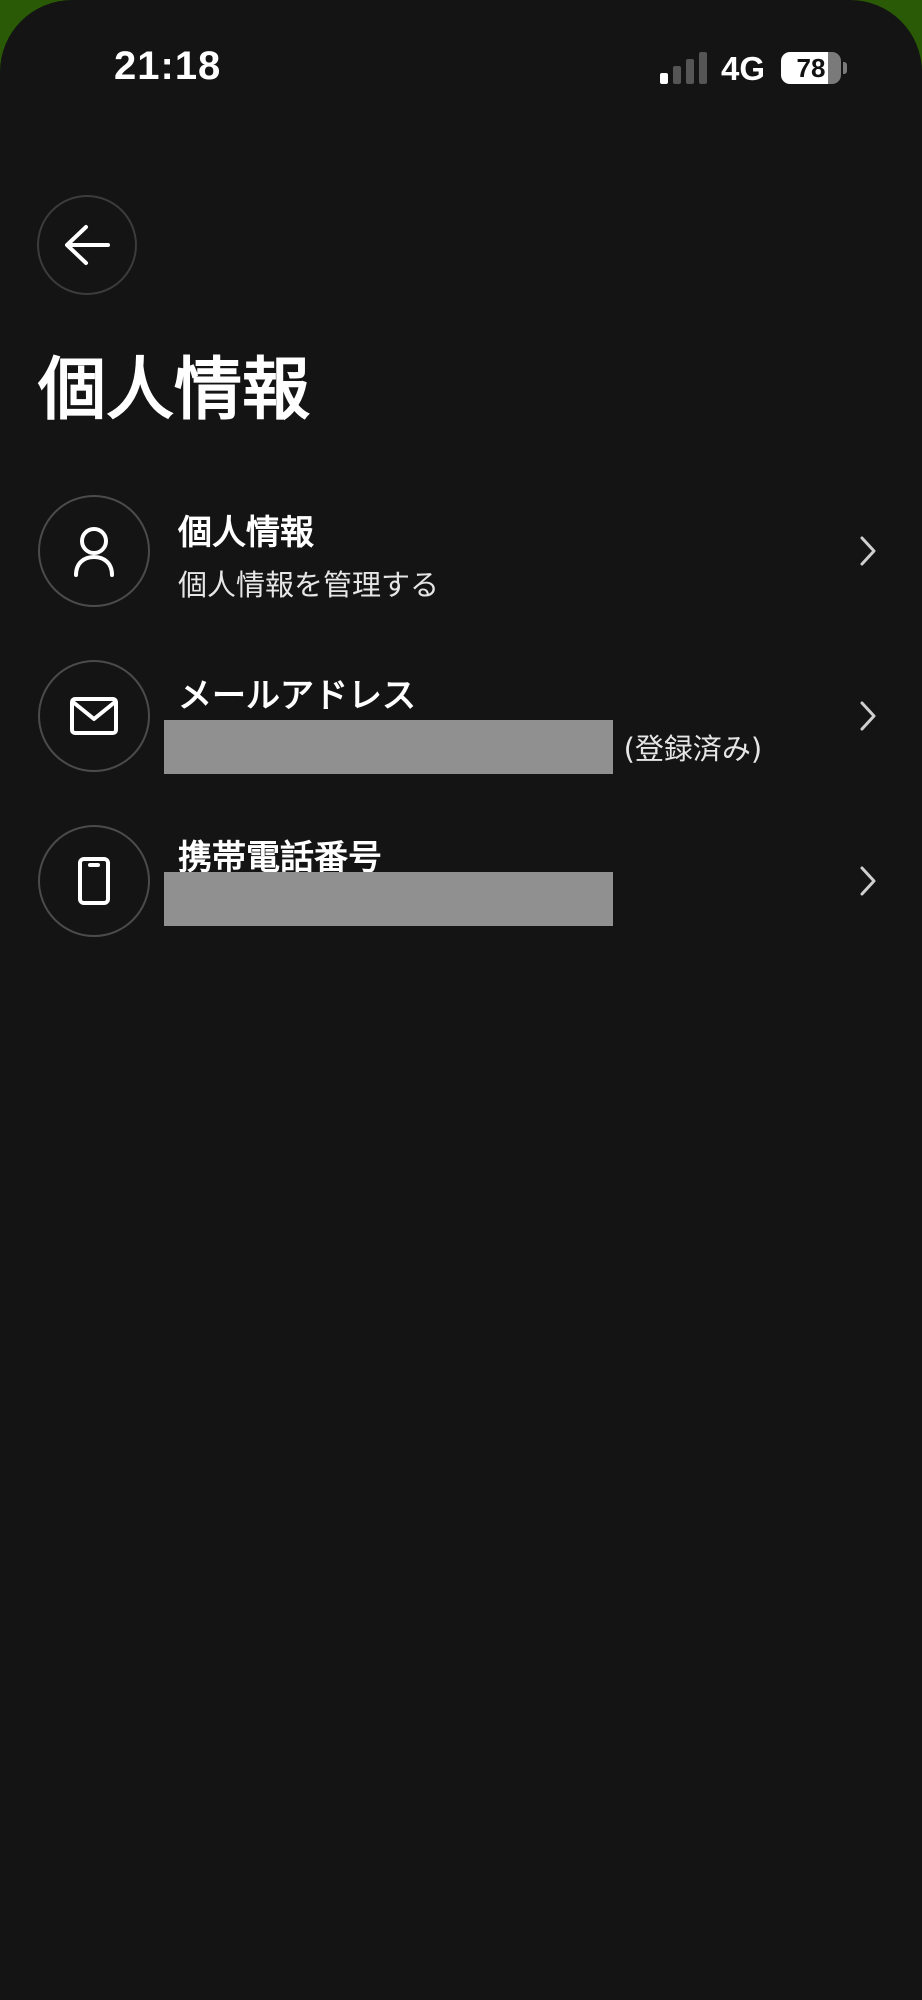 This screenshot has width=922, height=2000. Describe the element at coordinates (388, 747) in the screenshot. I see `redacted-email` at that location.